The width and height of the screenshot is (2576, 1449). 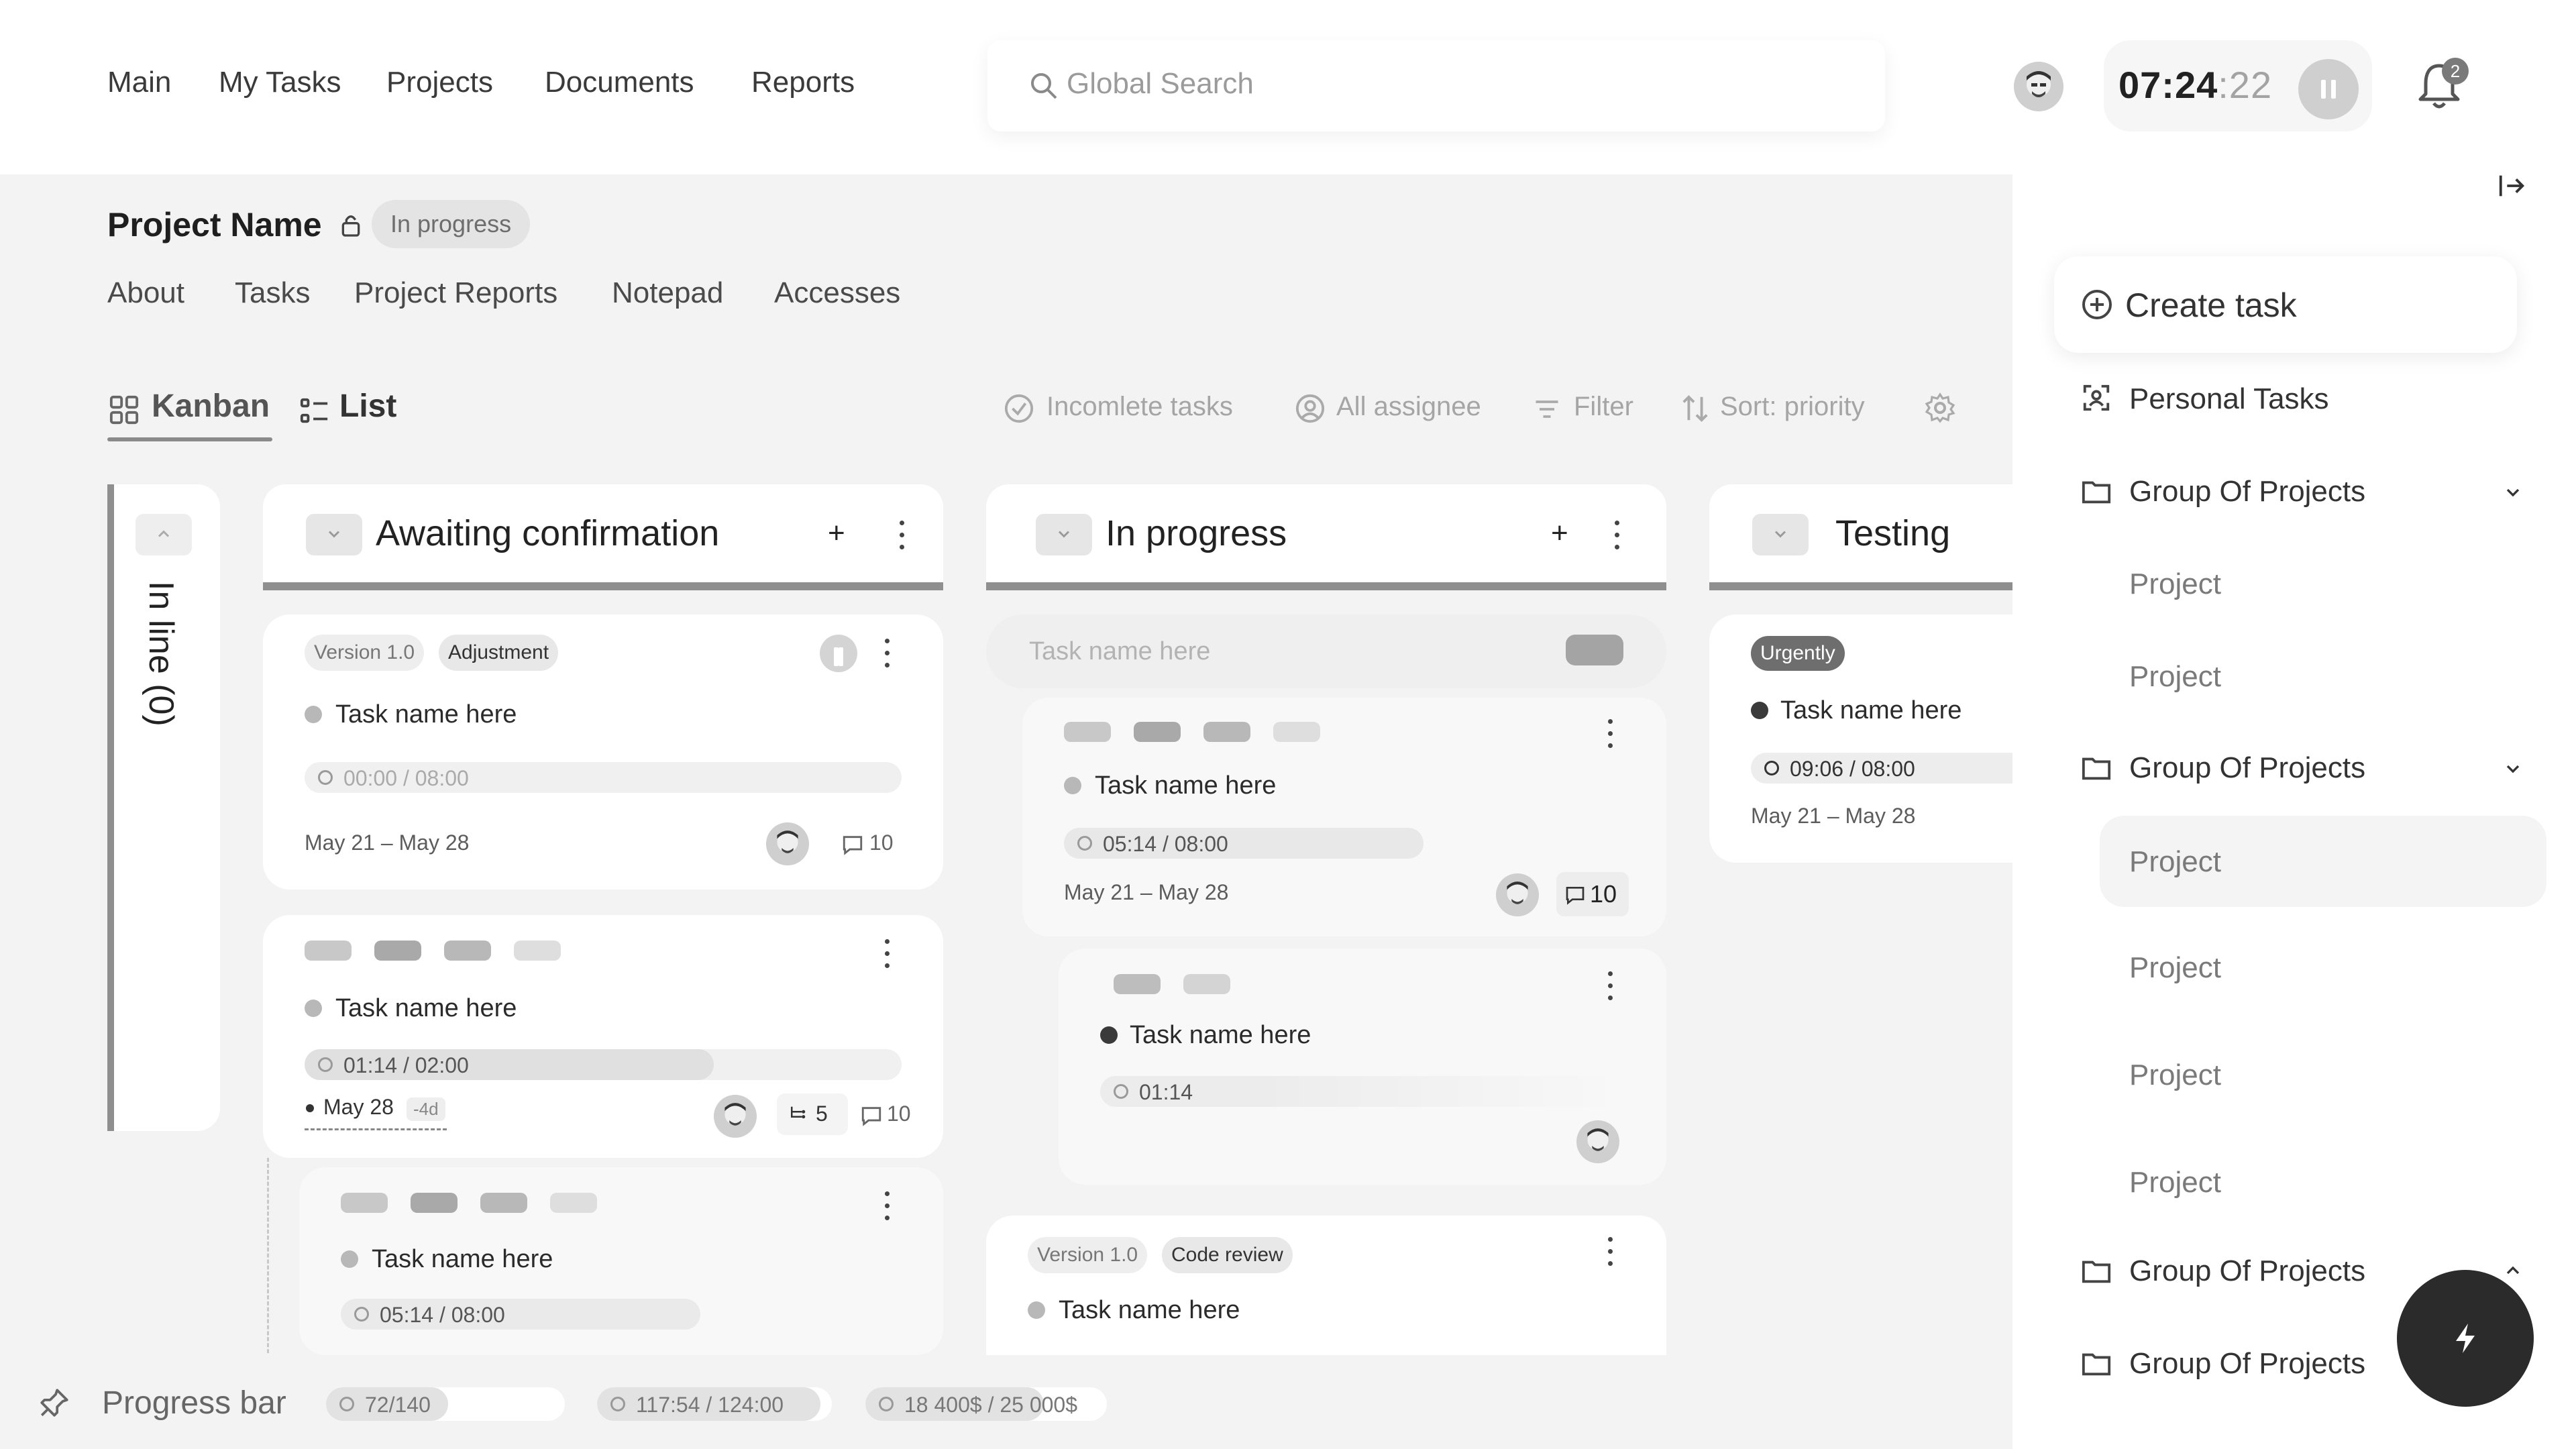 I want to click on sidebar-group-2: Group Of Projects, so click(x=2247, y=768).